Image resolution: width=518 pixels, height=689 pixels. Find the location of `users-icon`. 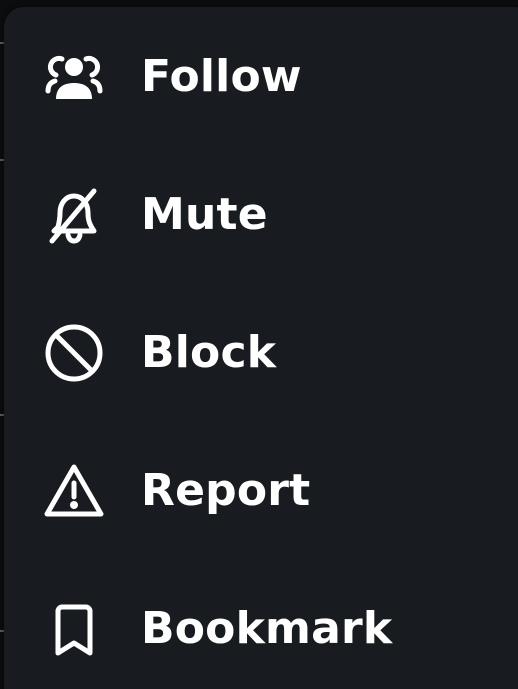

users-icon is located at coordinates (74, 77).